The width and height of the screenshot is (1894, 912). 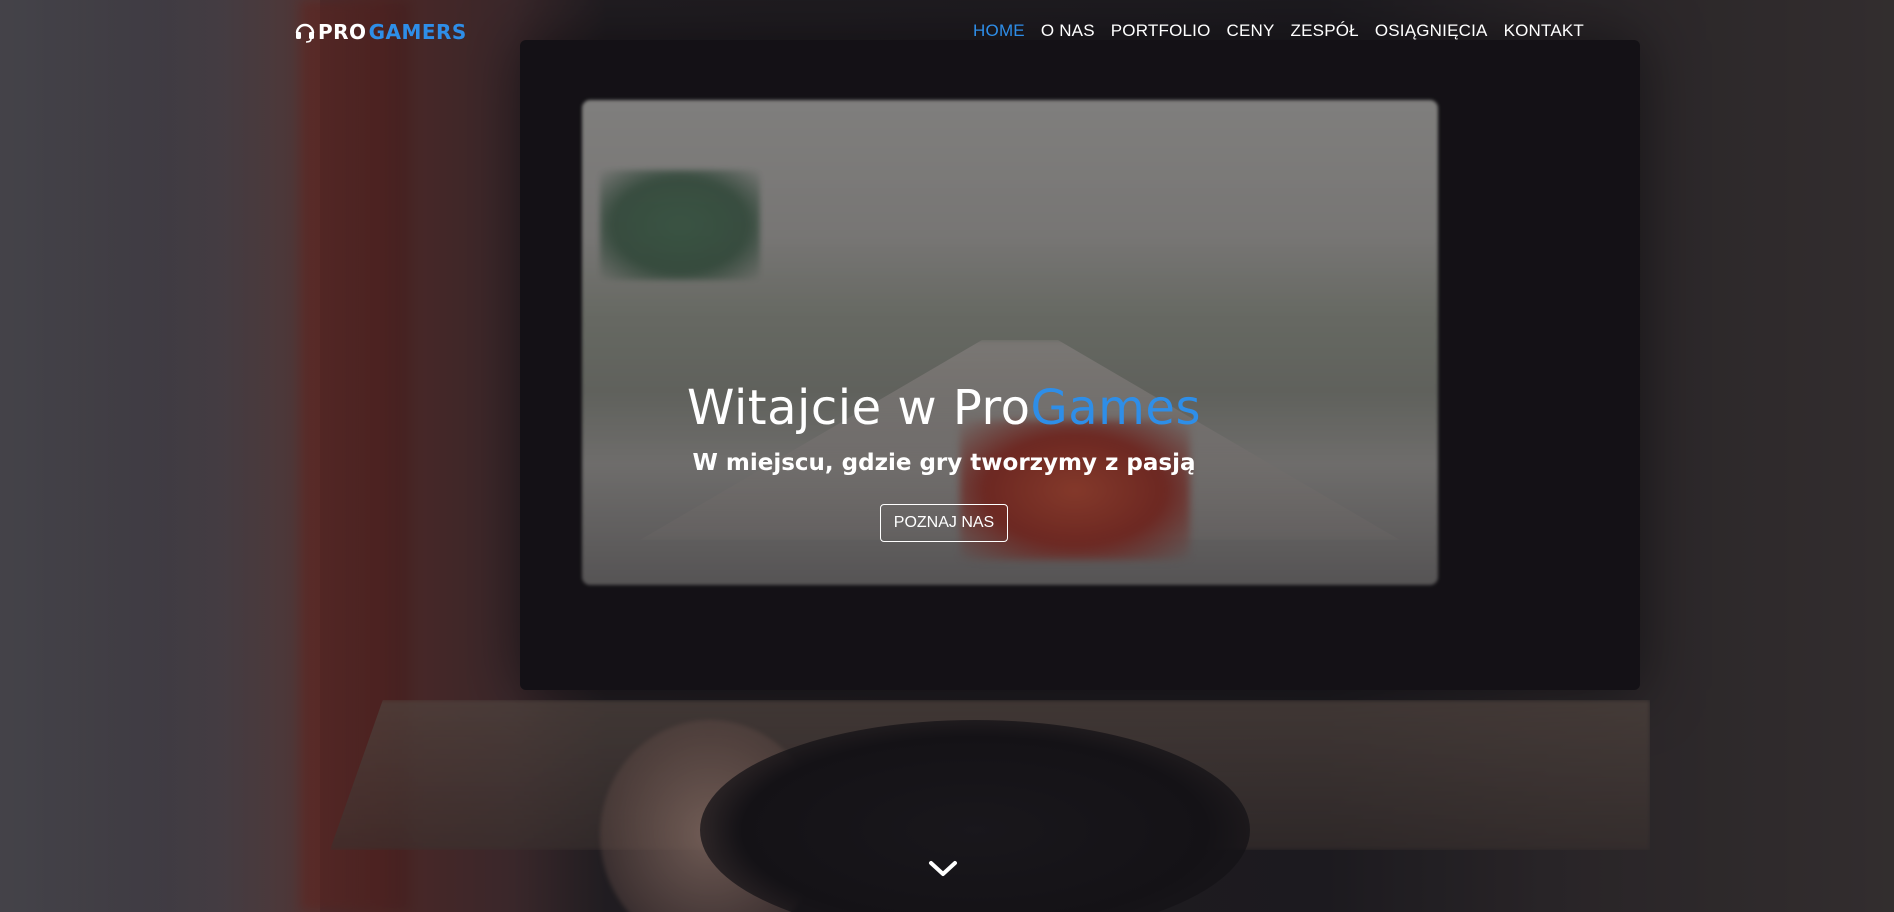 What do you see at coordinates (342, 32) in the screenshot?
I see `logo-text-pro: PRO` at bounding box center [342, 32].